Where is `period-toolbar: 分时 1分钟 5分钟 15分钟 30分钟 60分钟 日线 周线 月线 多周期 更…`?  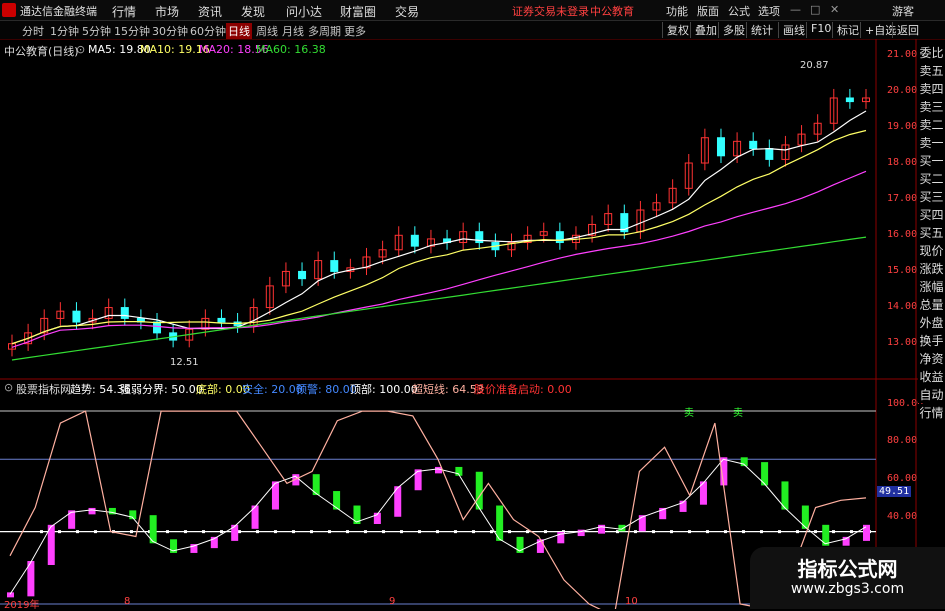 period-toolbar: 分时 1分钟 5分钟 15分钟 30分钟 60分钟 日线 周线 月线 多周期 更… is located at coordinates (472, 30).